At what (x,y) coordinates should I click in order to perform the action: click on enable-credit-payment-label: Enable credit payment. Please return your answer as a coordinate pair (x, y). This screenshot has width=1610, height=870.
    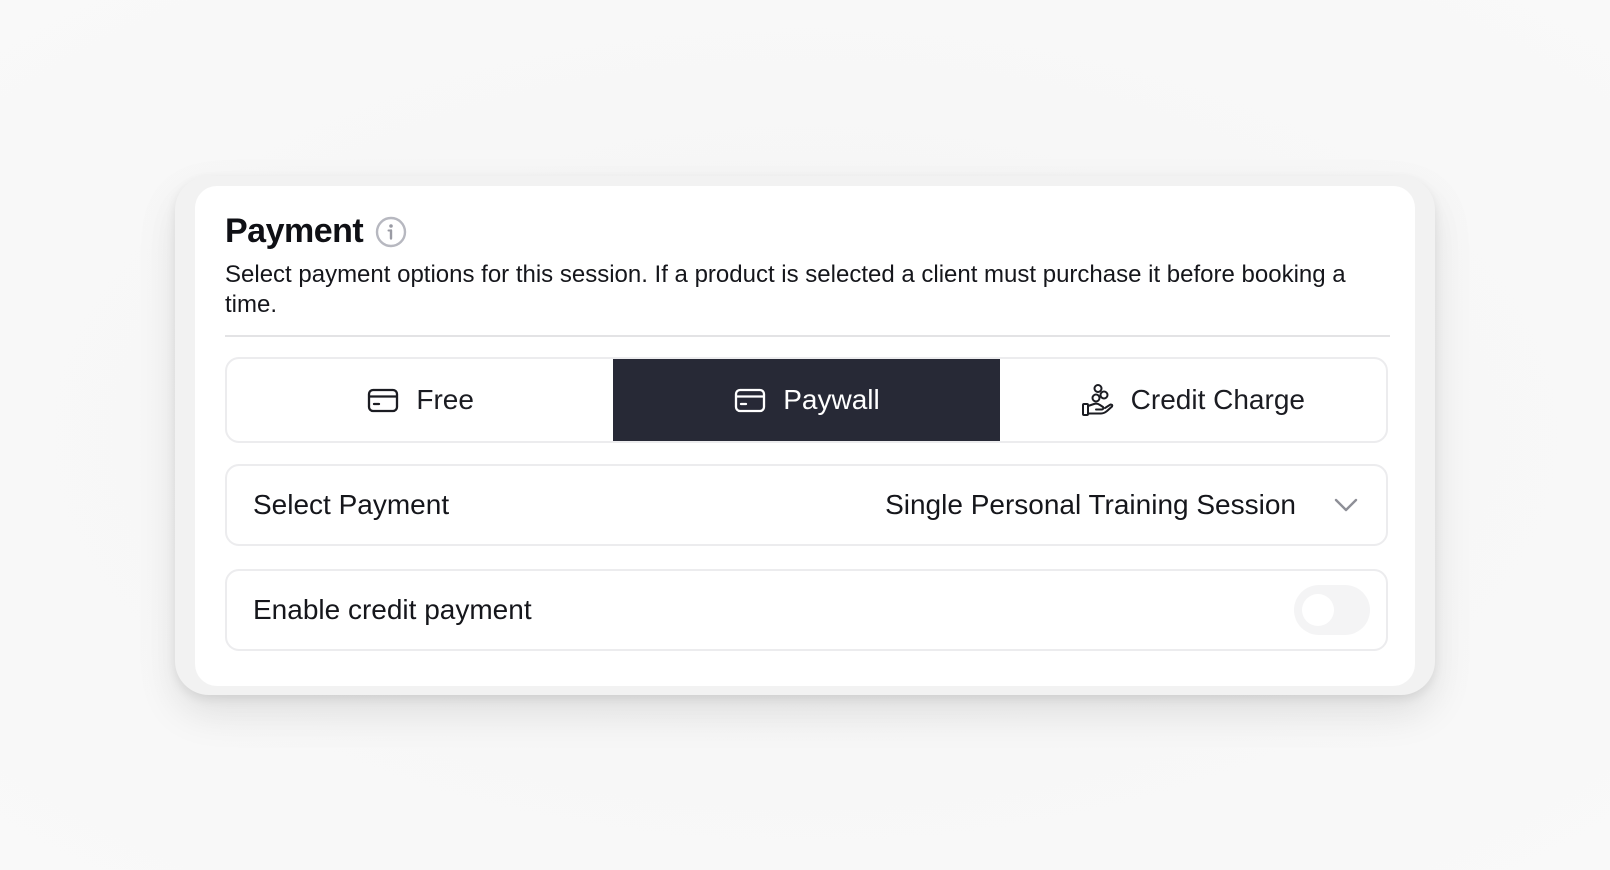
    Looking at the image, I should click on (392, 609).